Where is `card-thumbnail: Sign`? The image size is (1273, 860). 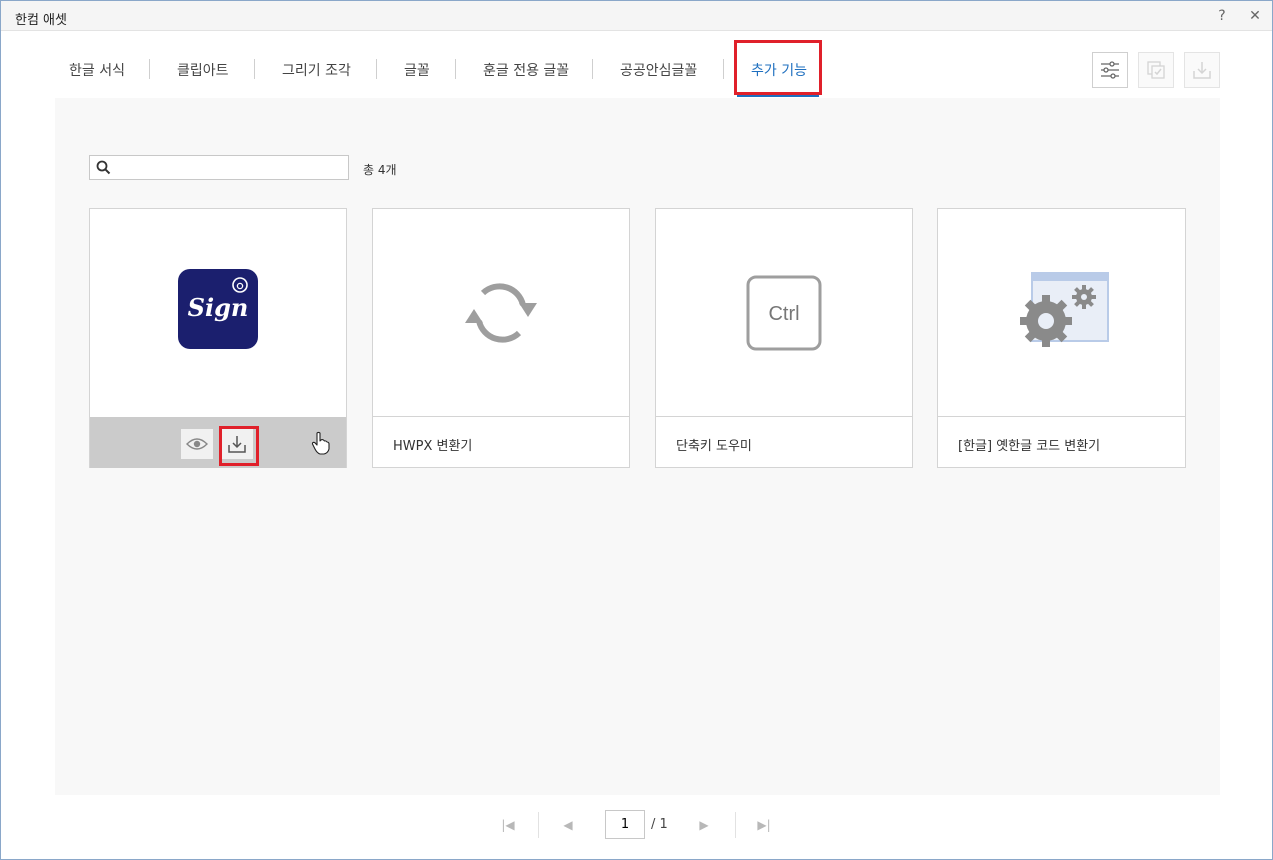 card-thumbnail: Sign is located at coordinates (218, 314).